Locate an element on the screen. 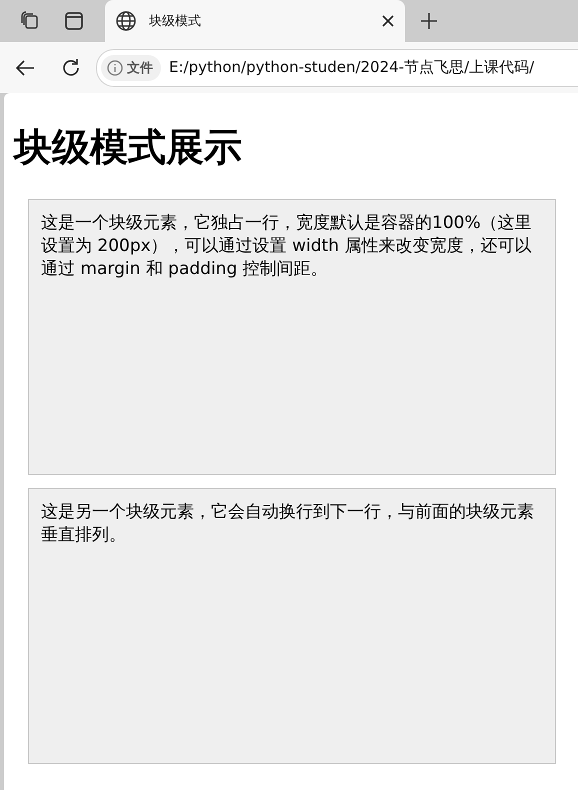  tabs-icon is located at coordinates (30, 21).